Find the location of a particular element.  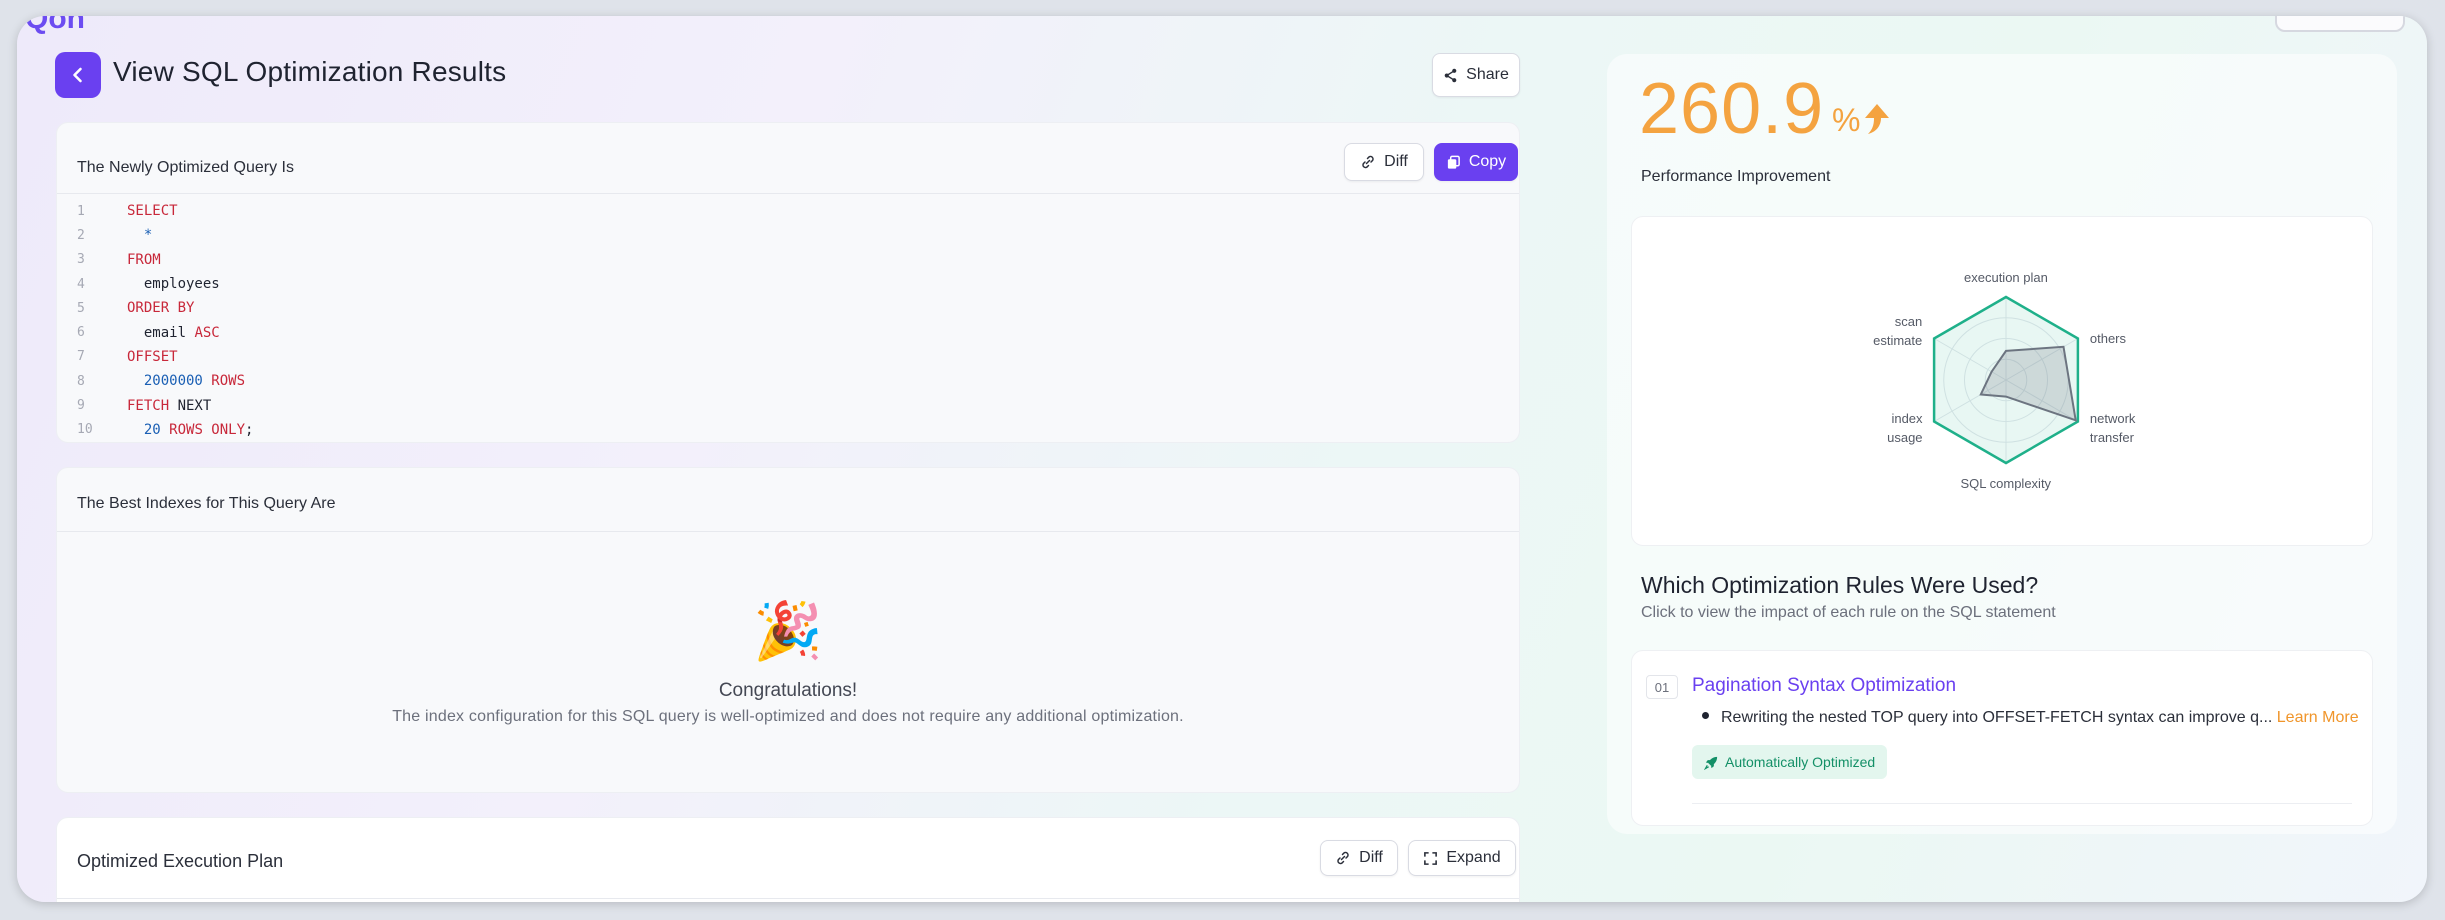

code-token: ; is located at coordinates (249, 429).